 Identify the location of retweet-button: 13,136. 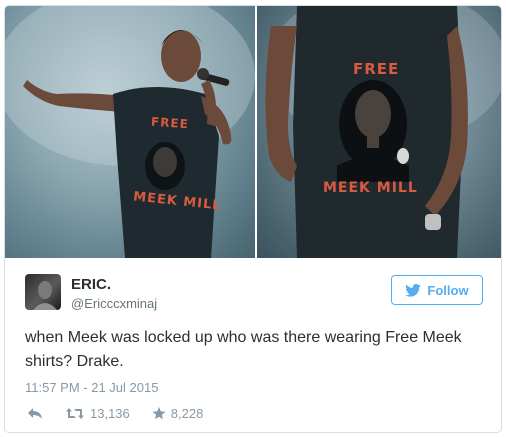
(97, 413).